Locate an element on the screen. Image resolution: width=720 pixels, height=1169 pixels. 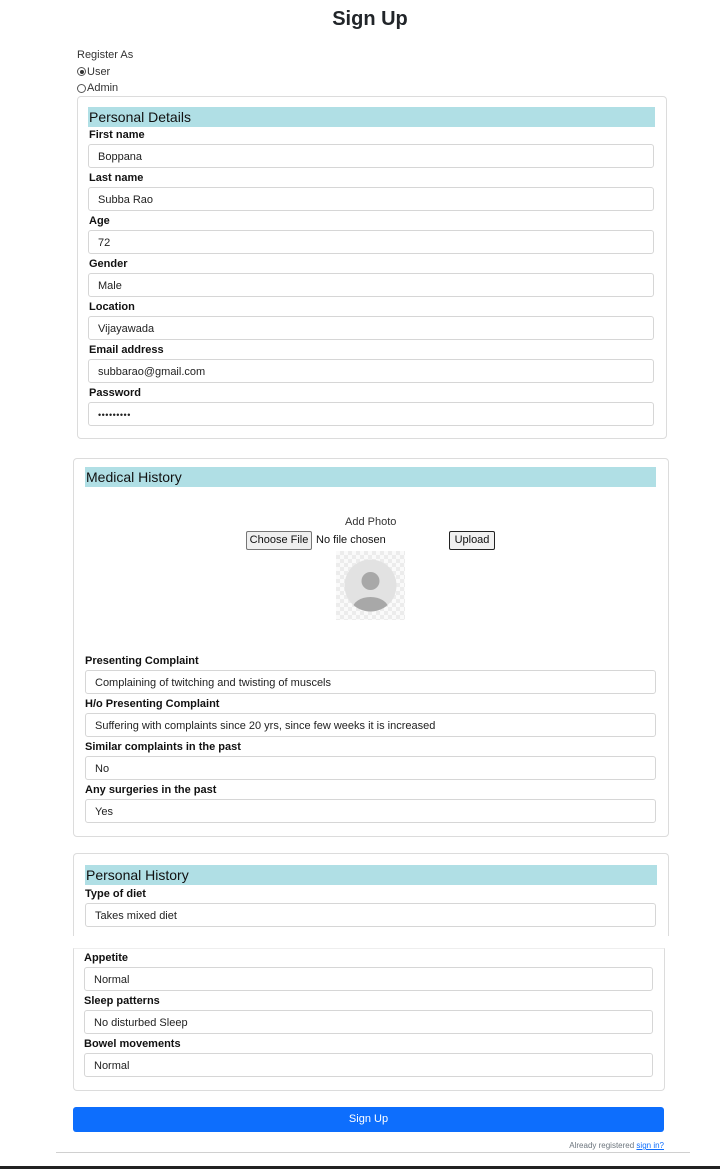
age-input: 72 is located at coordinates (371, 242).